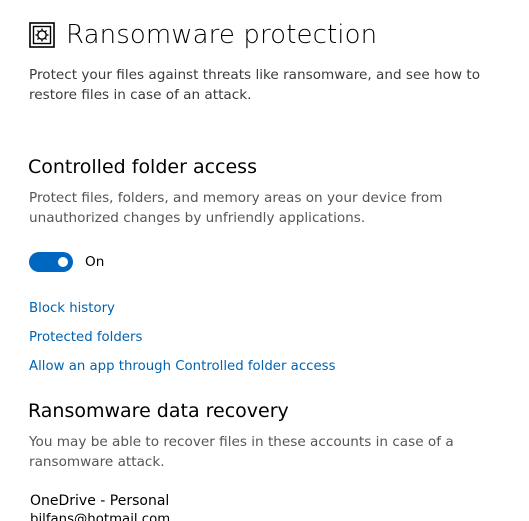 The height and width of the screenshot is (521, 529). What do you see at coordinates (100, 501) in the screenshot?
I see `onedrive-account-name: OneDrive - Personal` at bounding box center [100, 501].